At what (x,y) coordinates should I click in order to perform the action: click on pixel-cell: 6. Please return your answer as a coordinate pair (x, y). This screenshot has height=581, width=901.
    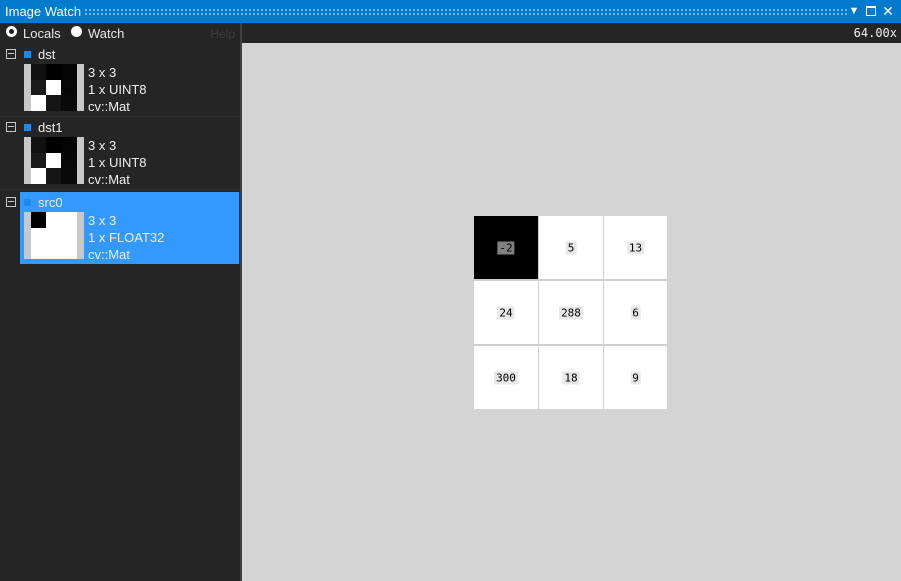
    Looking at the image, I should click on (635, 312).